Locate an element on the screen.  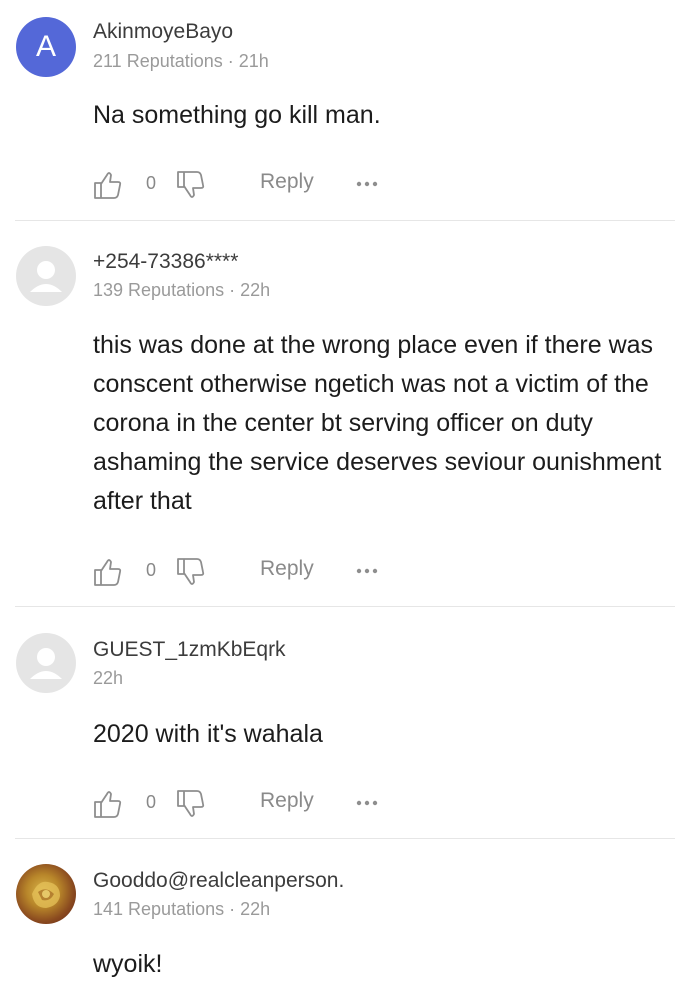
avatar: A is located at coordinates (46, 47).